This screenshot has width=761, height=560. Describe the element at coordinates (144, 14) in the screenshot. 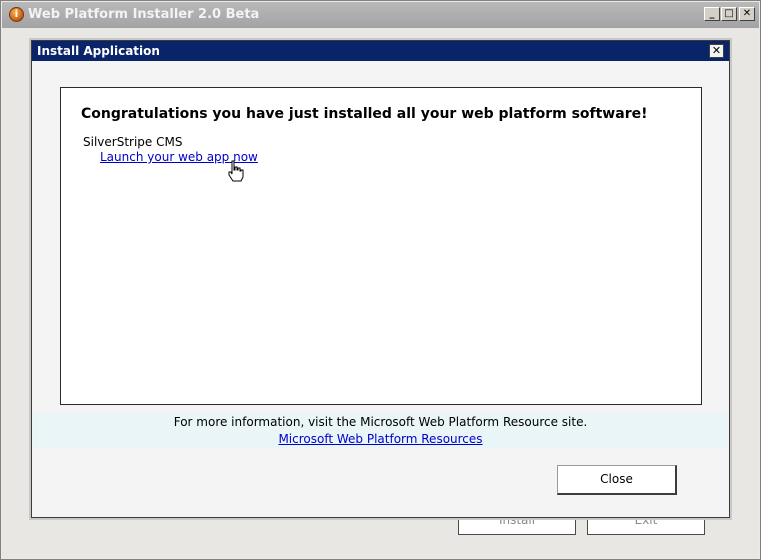

I see `window-title: Web Platform Installer 2.0 Beta` at that location.